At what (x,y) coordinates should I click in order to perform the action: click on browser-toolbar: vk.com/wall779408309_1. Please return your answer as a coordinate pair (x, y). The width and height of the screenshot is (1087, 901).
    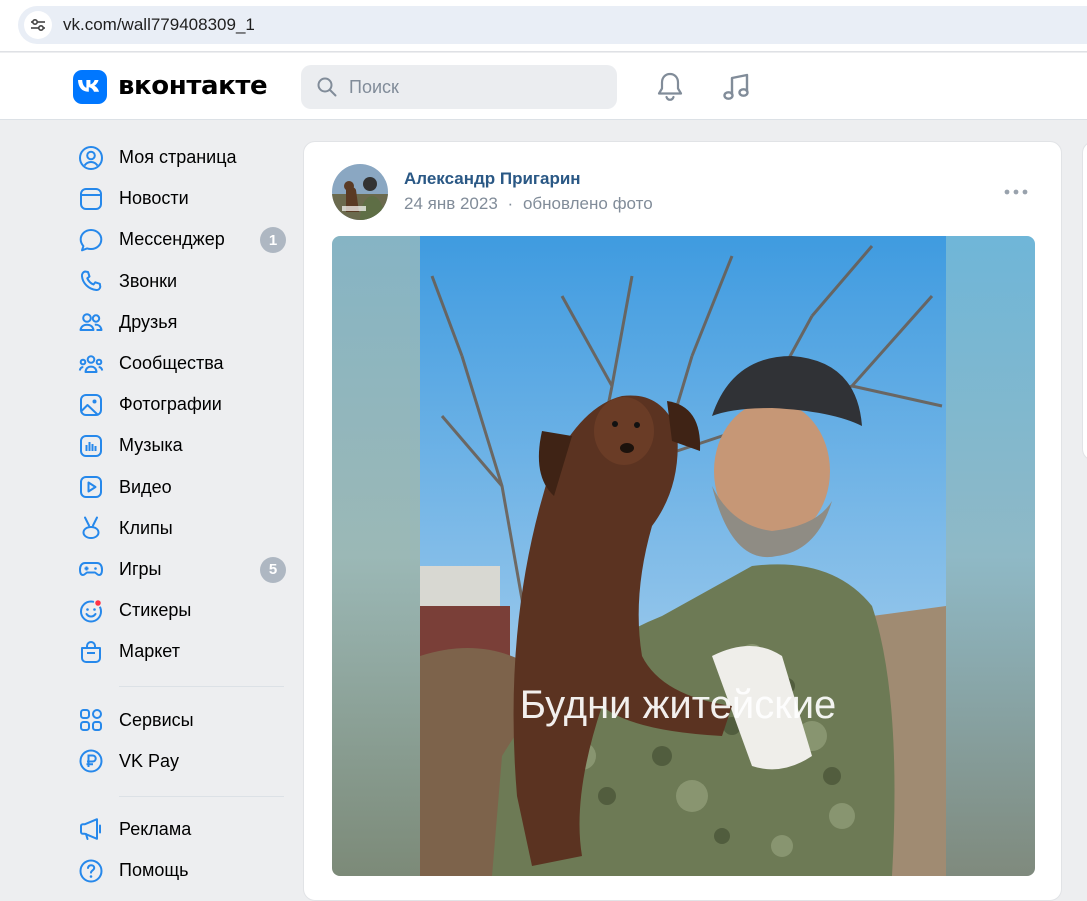
    Looking at the image, I should click on (543, 26).